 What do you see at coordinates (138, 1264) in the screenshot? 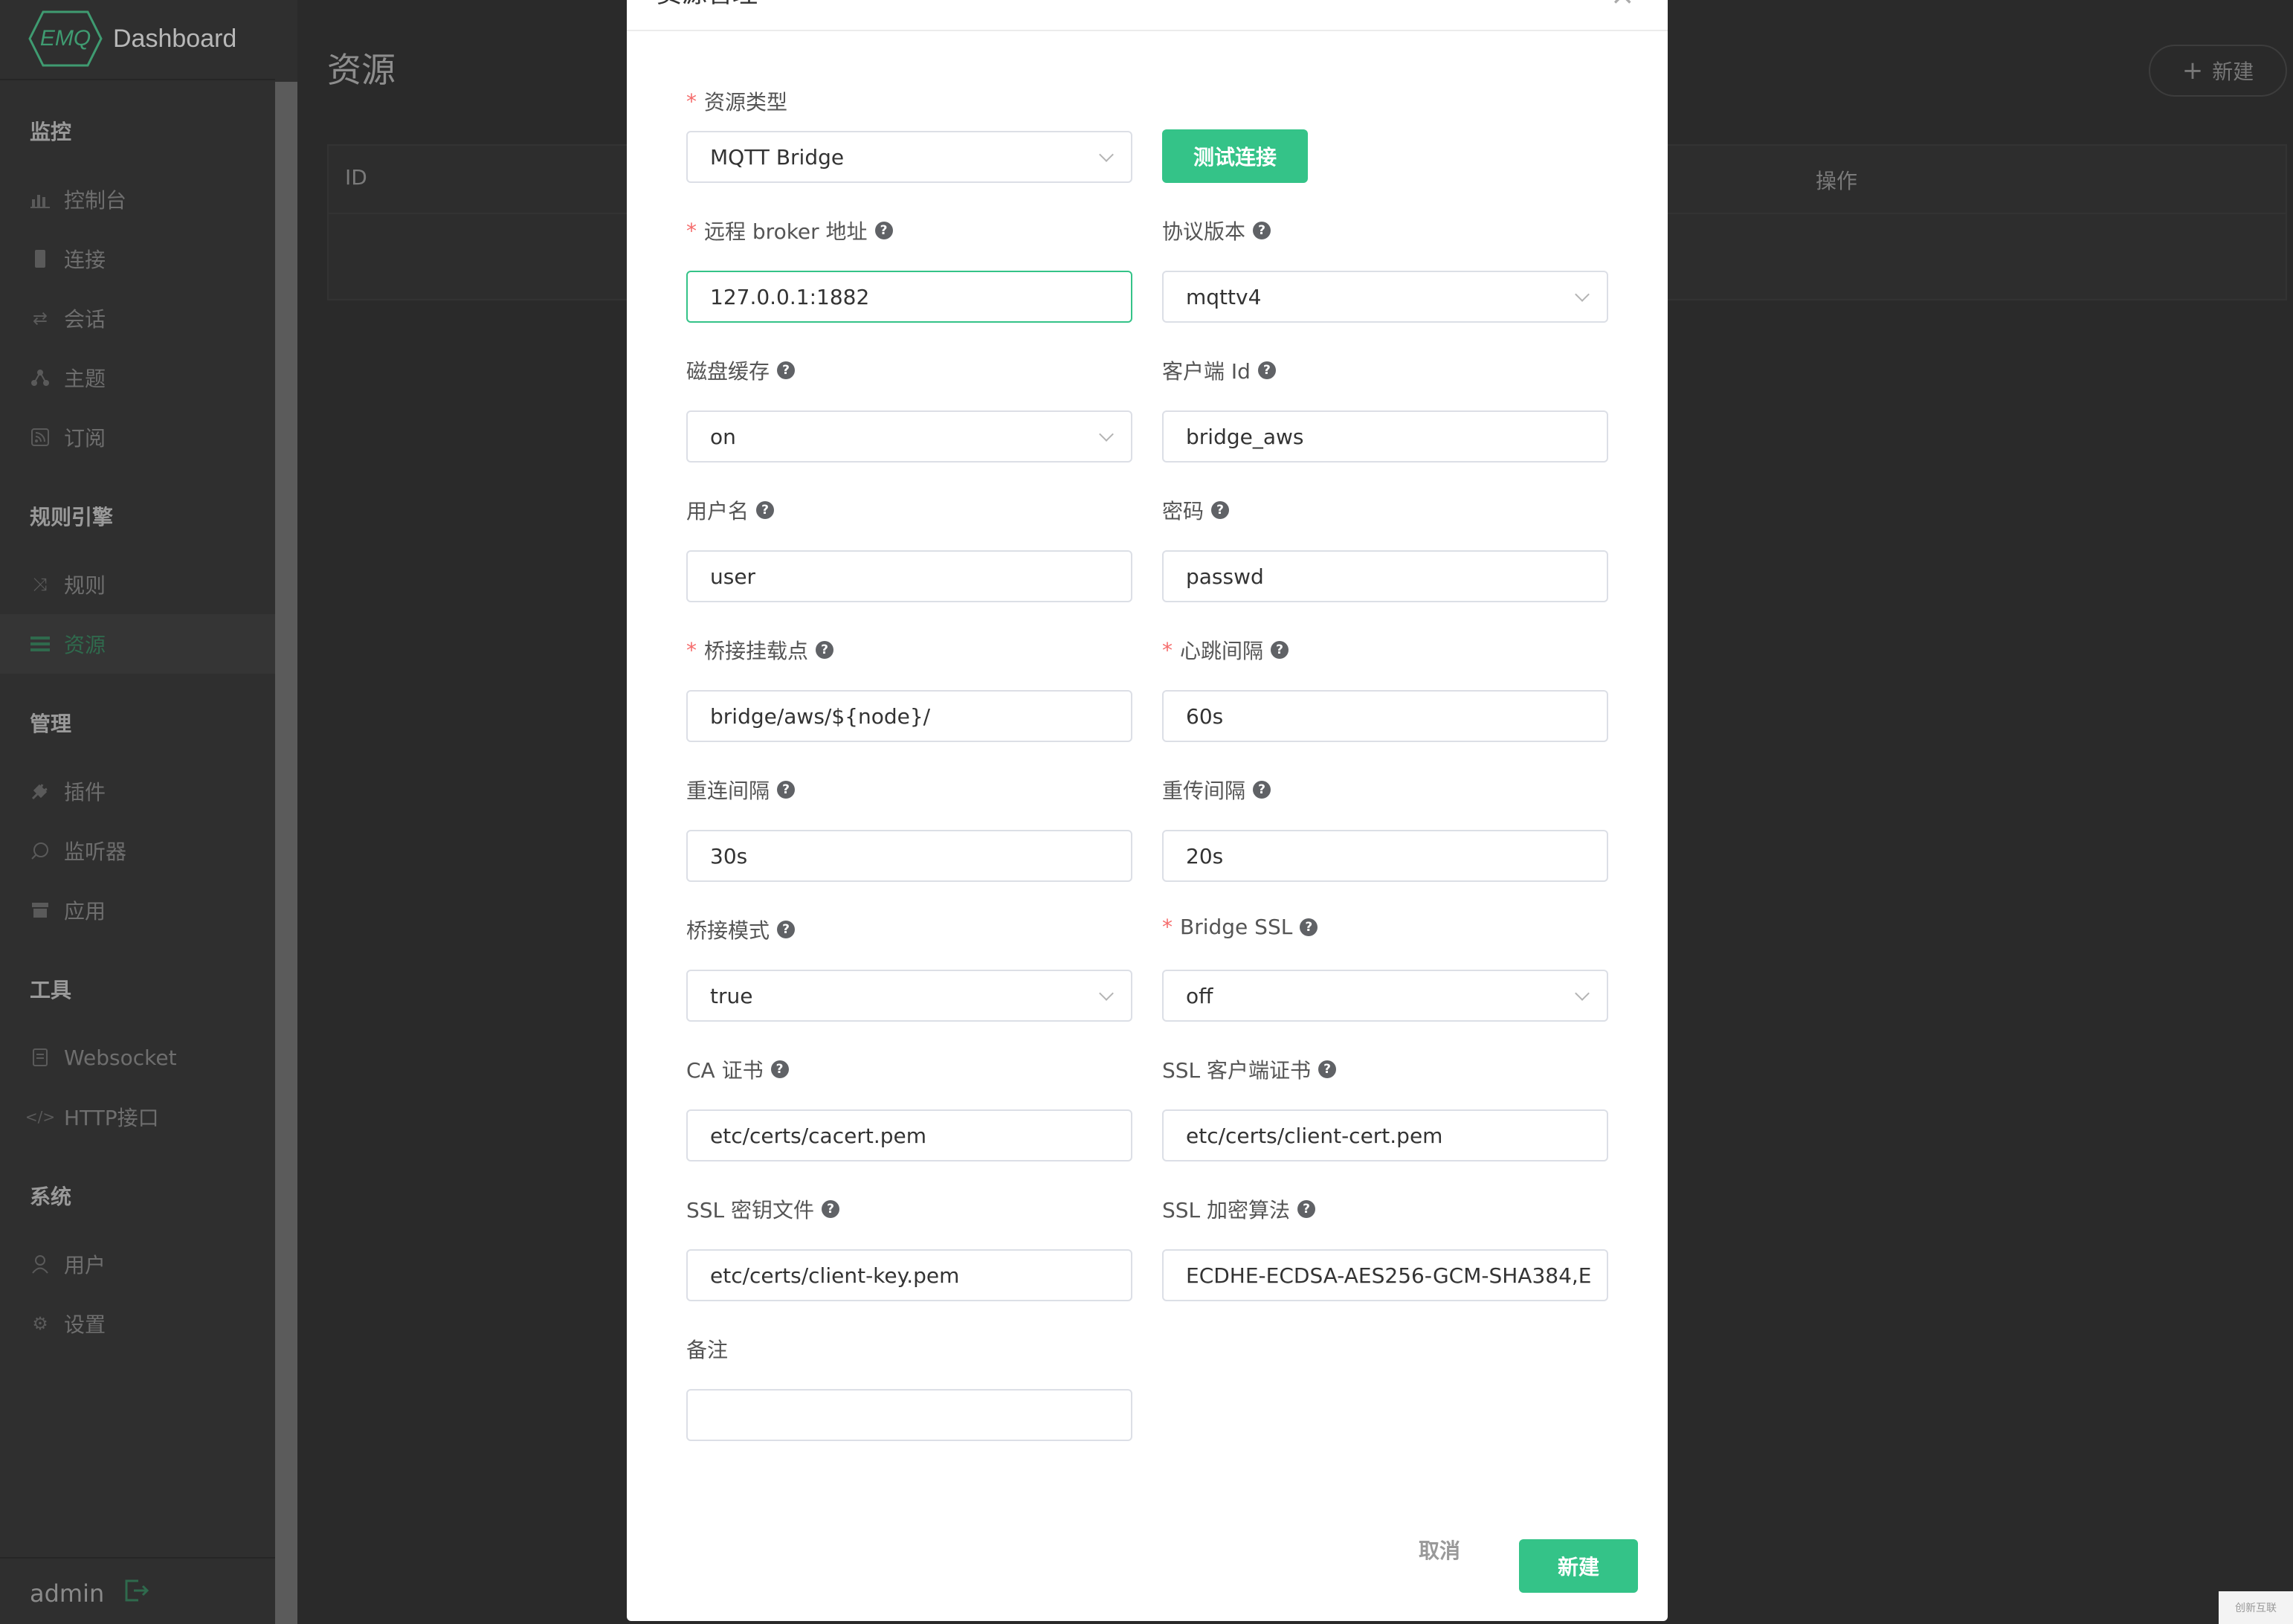
I see `sidebar-item-users: 用户` at bounding box center [138, 1264].